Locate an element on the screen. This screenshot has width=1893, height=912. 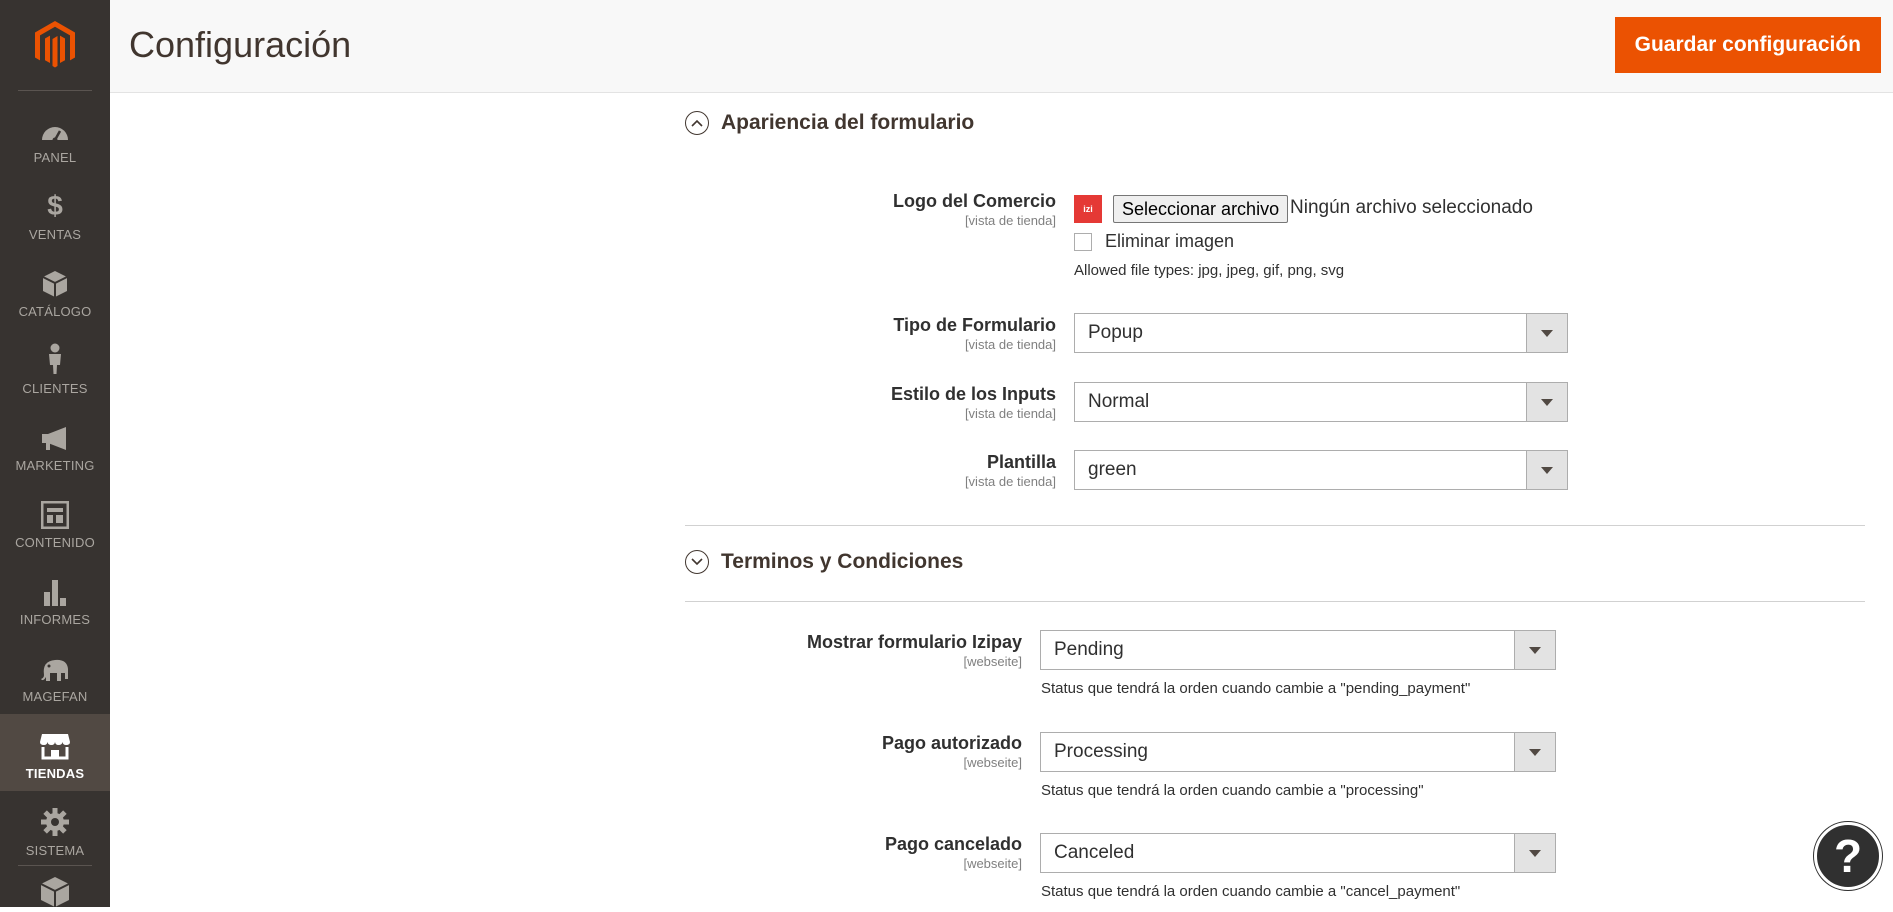
file-status-text: Ningún archivo seleccionado is located at coordinates (1411, 207).